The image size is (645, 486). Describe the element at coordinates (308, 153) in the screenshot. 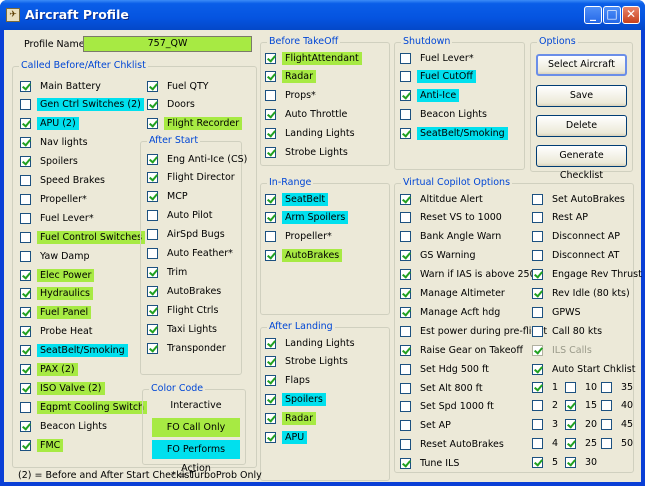

I see `checkbox-strobe-lights: Strobe Lights` at that location.